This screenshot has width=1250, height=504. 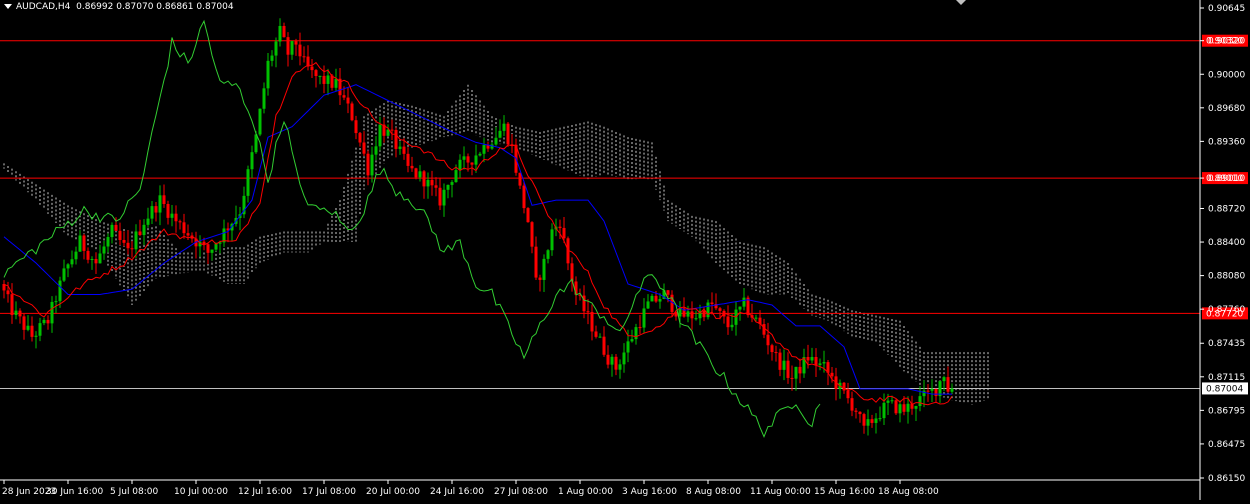 What do you see at coordinates (521, 492) in the screenshot?
I see `x-tick-label: 27 Jul 08:00` at bounding box center [521, 492].